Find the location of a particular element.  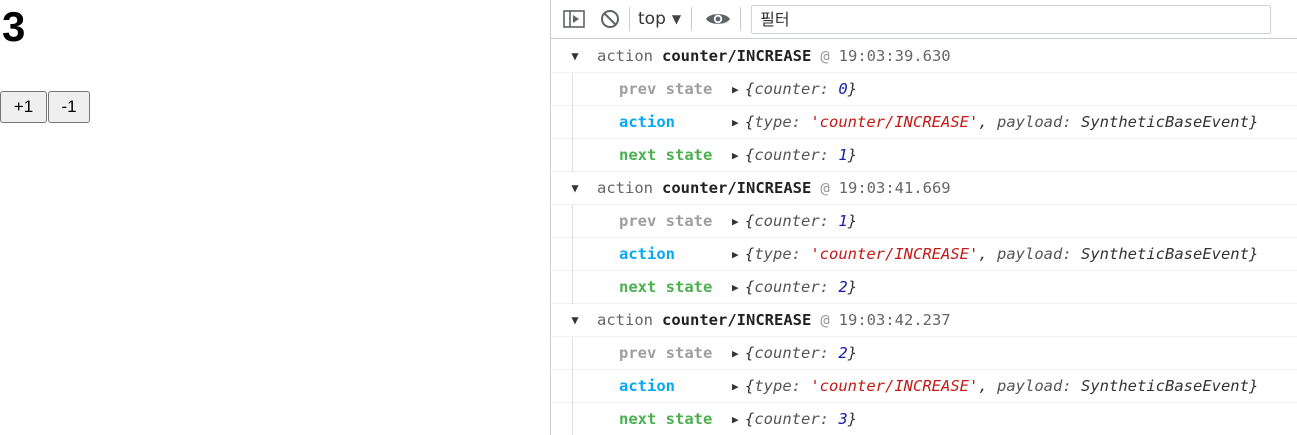

filter-input is located at coordinates (1011, 19).